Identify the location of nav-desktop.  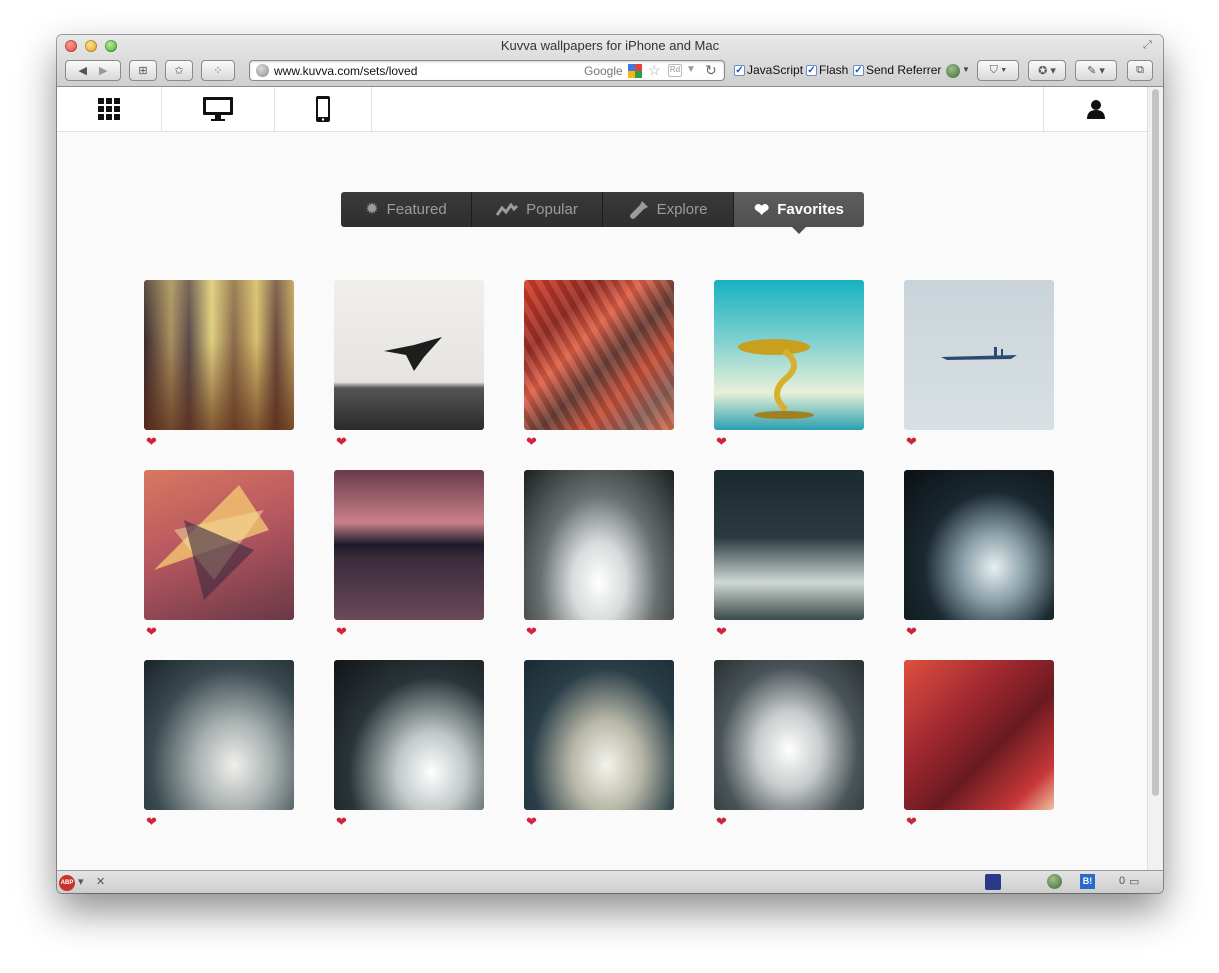
(218, 109).